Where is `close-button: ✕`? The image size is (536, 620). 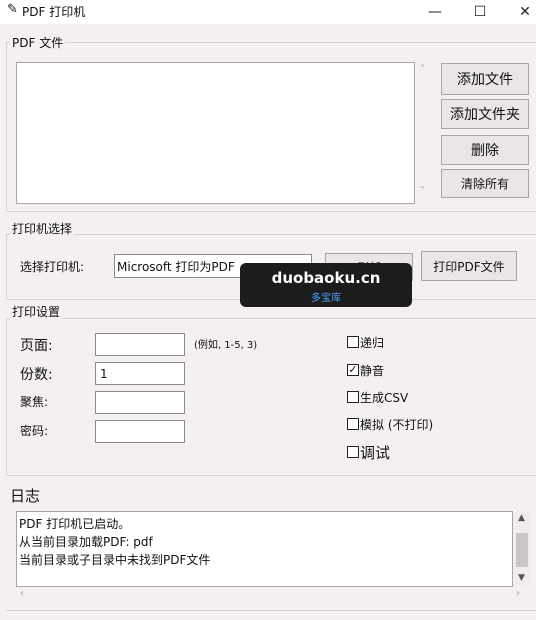
close-button: ✕ is located at coordinates (520, 12).